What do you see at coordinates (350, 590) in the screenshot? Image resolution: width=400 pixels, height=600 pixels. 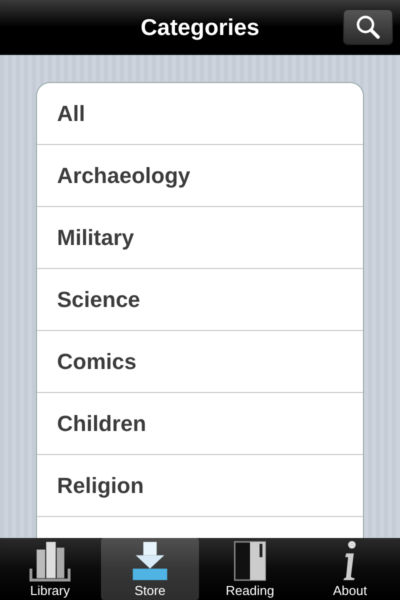 I see `tab-label: About` at bounding box center [350, 590].